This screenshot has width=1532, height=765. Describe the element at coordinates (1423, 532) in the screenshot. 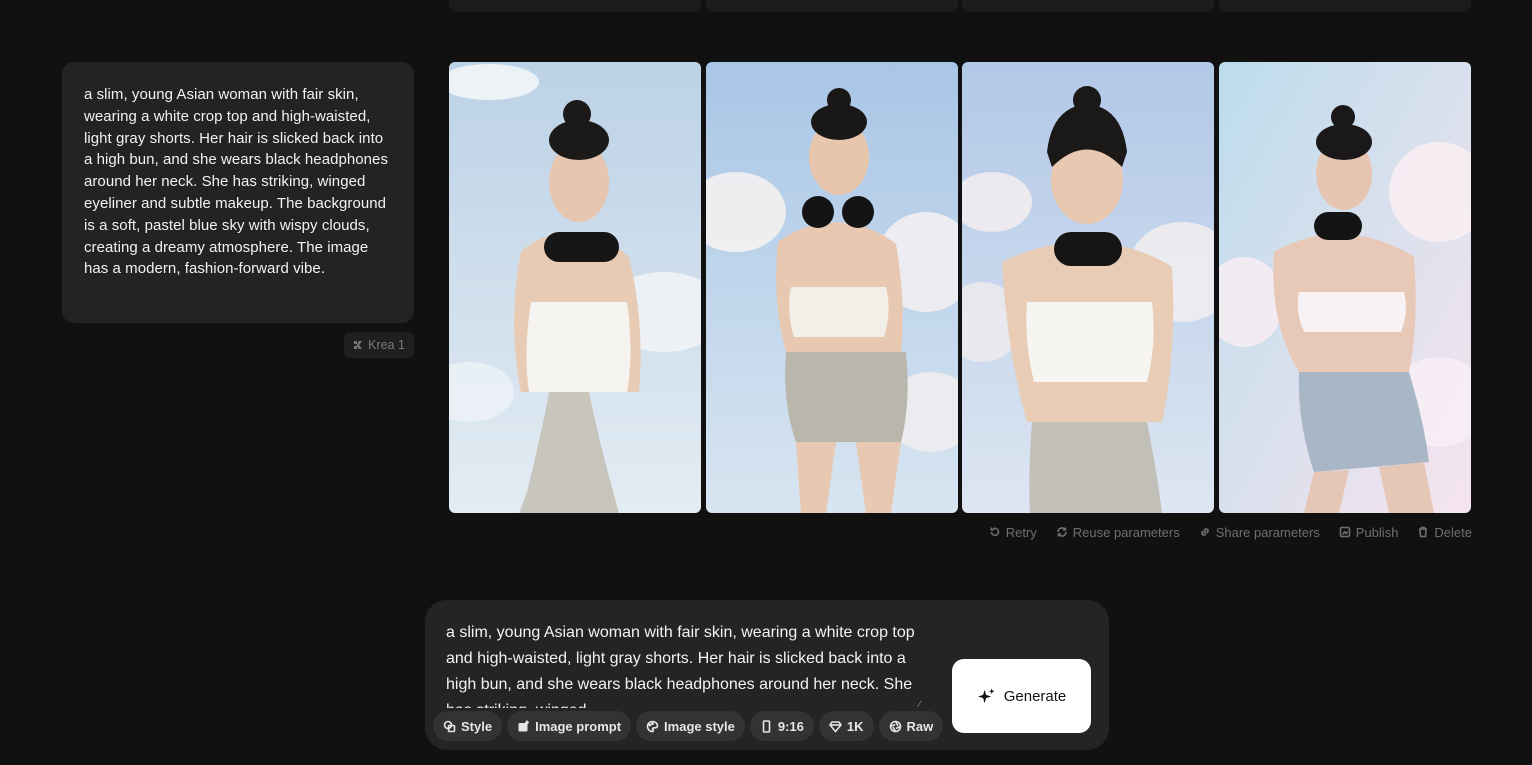

I see `trash-icon` at that location.